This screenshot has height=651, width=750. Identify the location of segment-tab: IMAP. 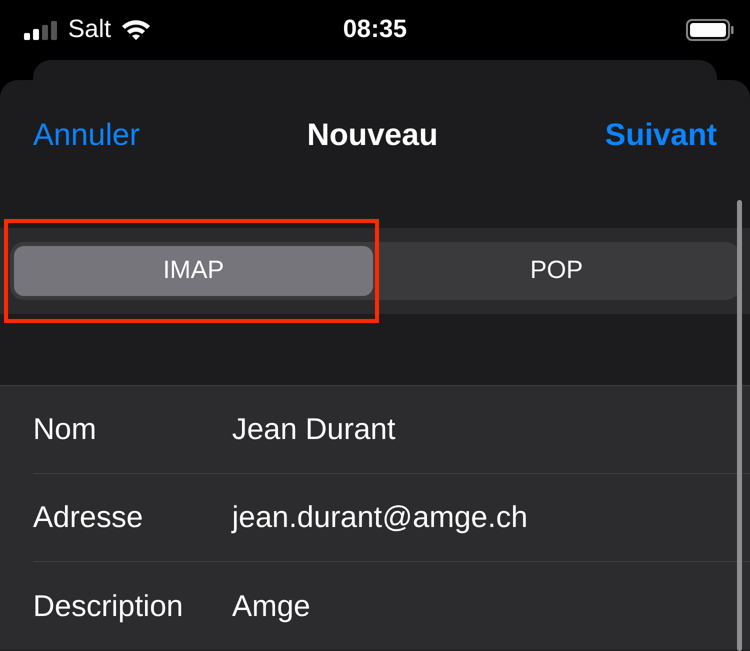
(193, 271).